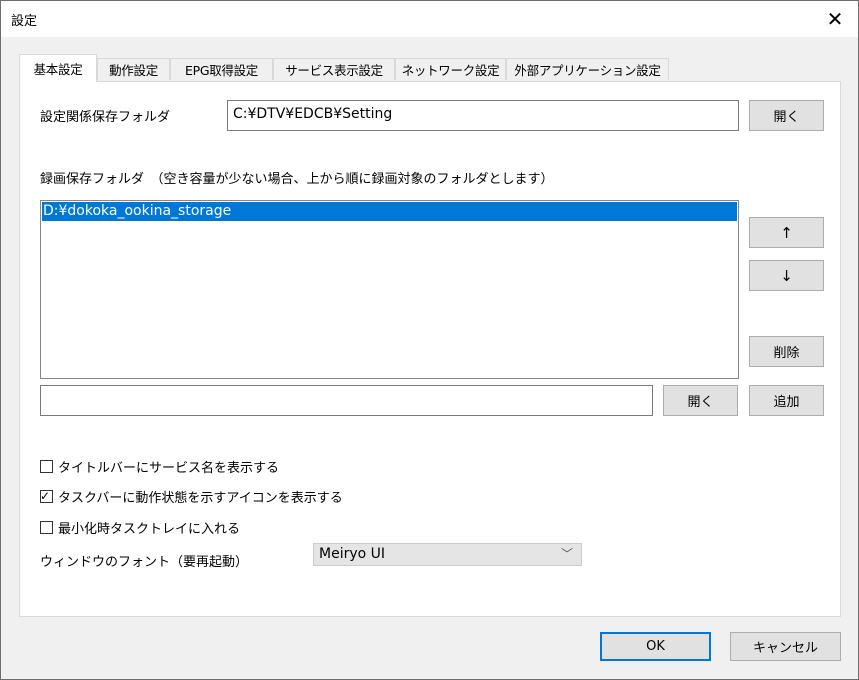  What do you see at coordinates (346, 400) in the screenshot?
I see `new-folder-field` at bounding box center [346, 400].